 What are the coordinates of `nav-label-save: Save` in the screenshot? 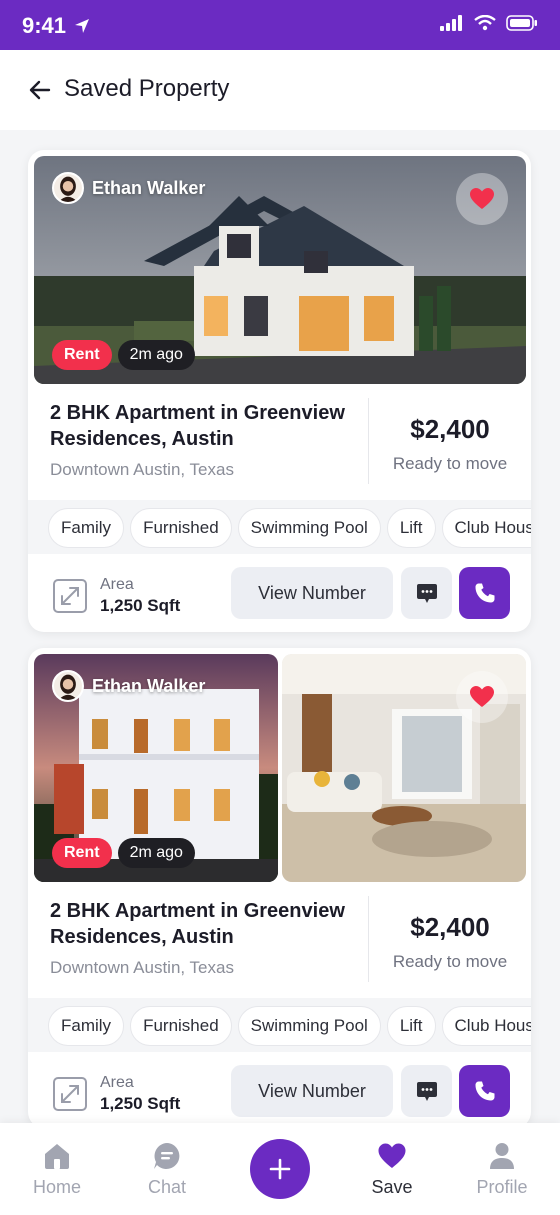 It's located at (392, 1187).